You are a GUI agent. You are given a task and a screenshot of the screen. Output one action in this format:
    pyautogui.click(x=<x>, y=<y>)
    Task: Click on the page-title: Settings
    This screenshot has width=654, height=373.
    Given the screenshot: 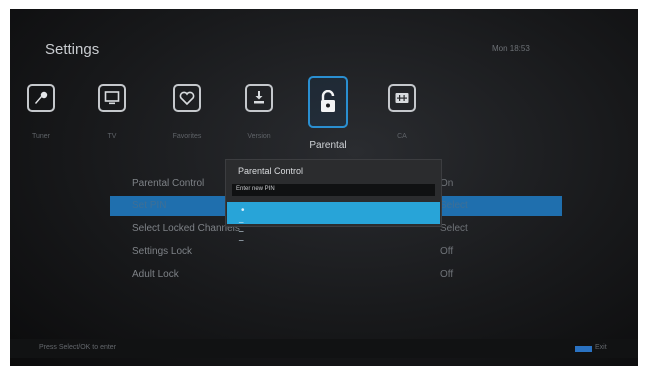 What is the action you would take?
    pyautogui.click(x=72, y=49)
    